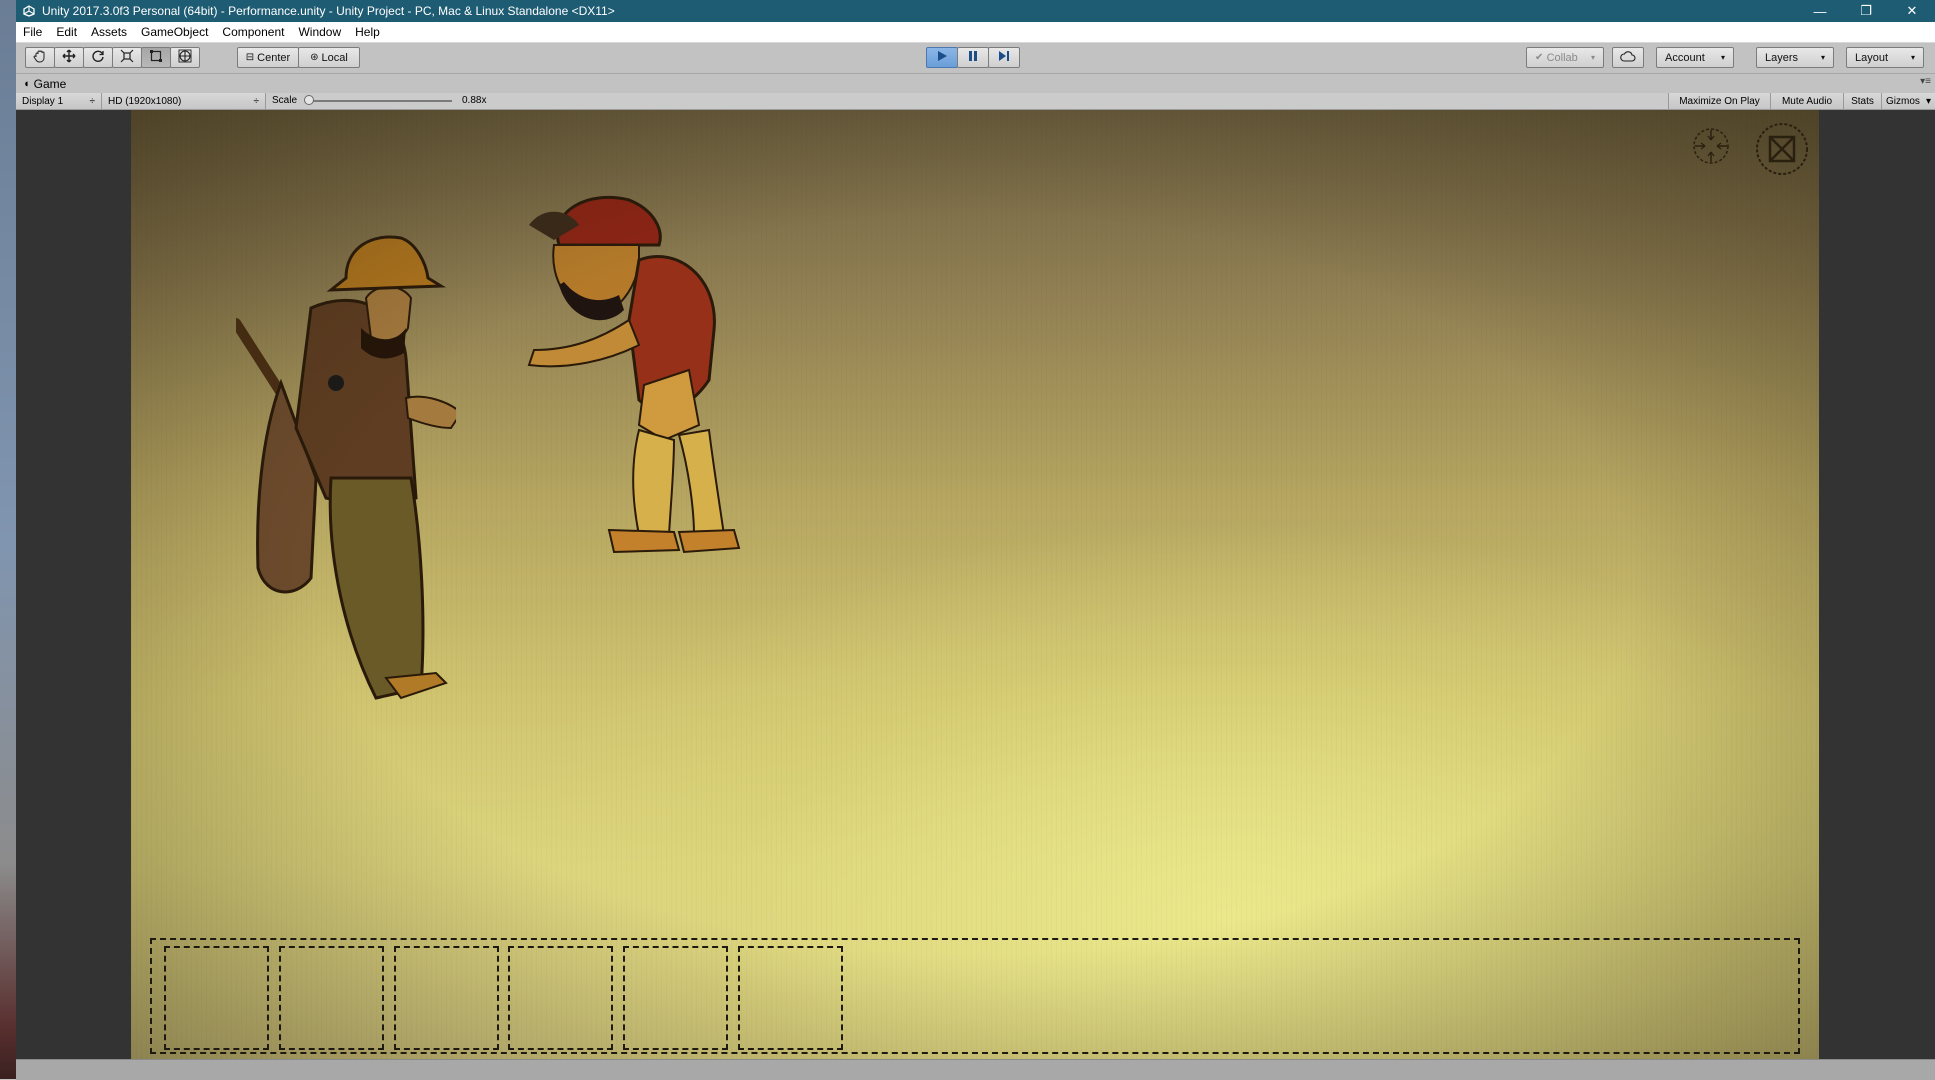 The image size is (1935, 1080). I want to click on inventory-tray, so click(975, 996).